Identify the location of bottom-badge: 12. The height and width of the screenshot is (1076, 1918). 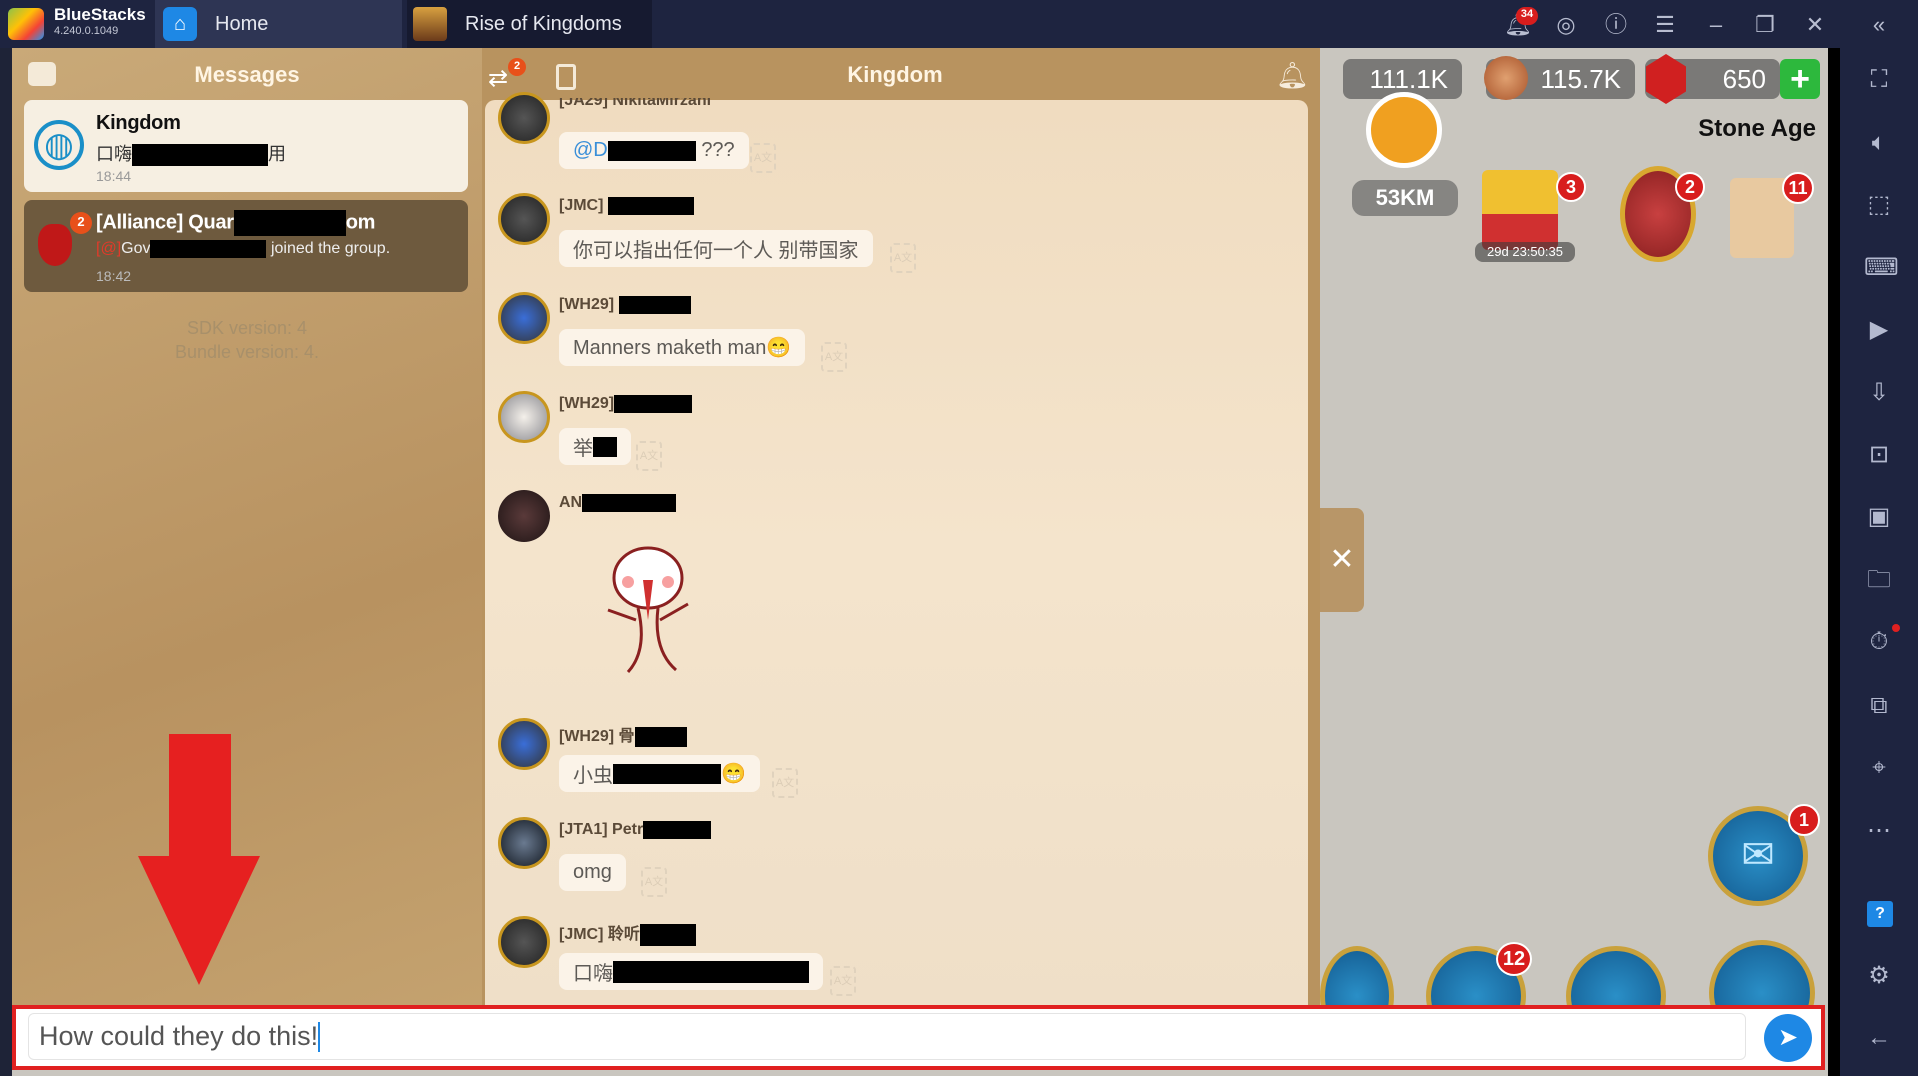
(1514, 959).